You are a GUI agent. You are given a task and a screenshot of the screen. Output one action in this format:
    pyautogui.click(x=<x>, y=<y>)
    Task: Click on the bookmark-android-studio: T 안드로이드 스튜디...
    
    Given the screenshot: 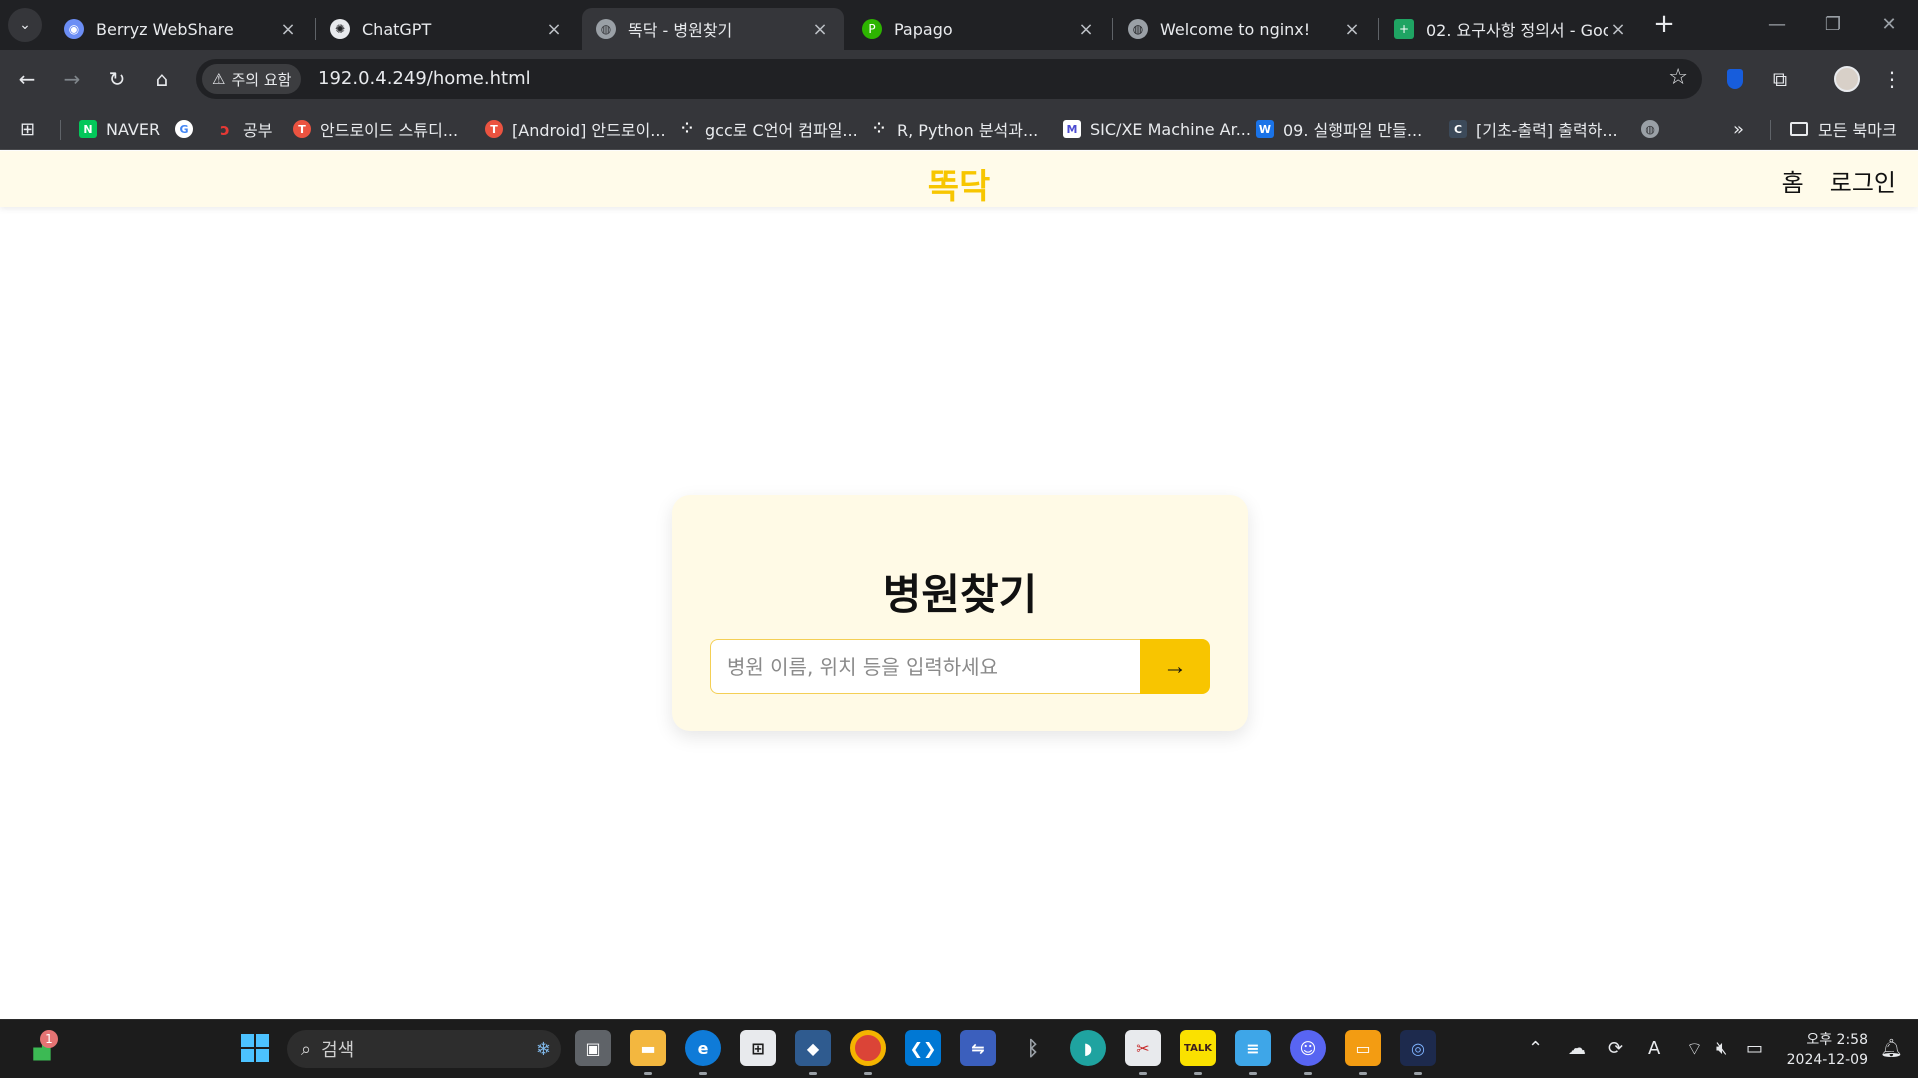 What is the action you would take?
    pyautogui.click(x=375, y=129)
    